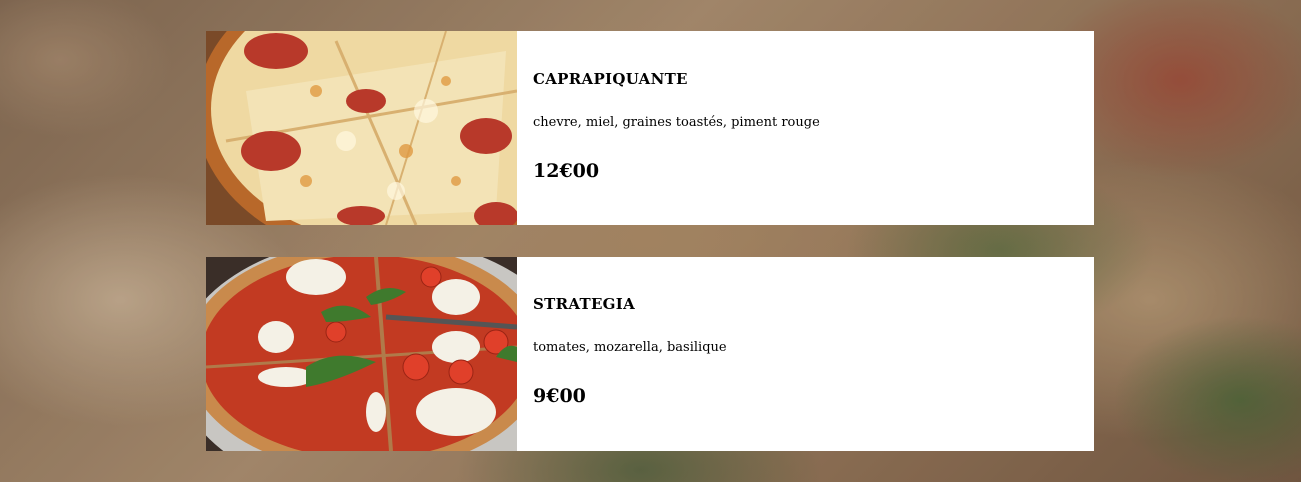 The height and width of the screenshot is (482, 1301). Describe the element at coordinates (361, 354) in the screenshot. I see `pizza-margherita-photo` at that location.